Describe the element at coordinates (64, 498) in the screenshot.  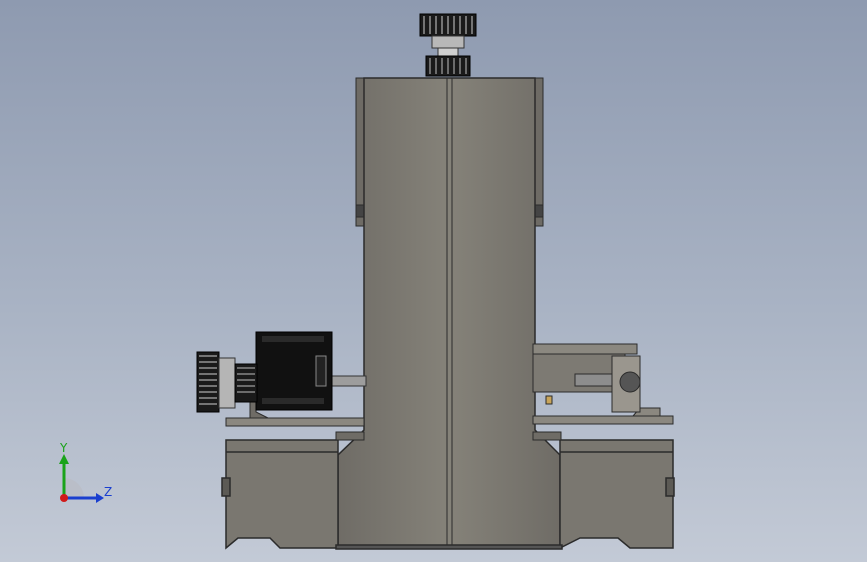
I see `x-axis-origin` at that location.